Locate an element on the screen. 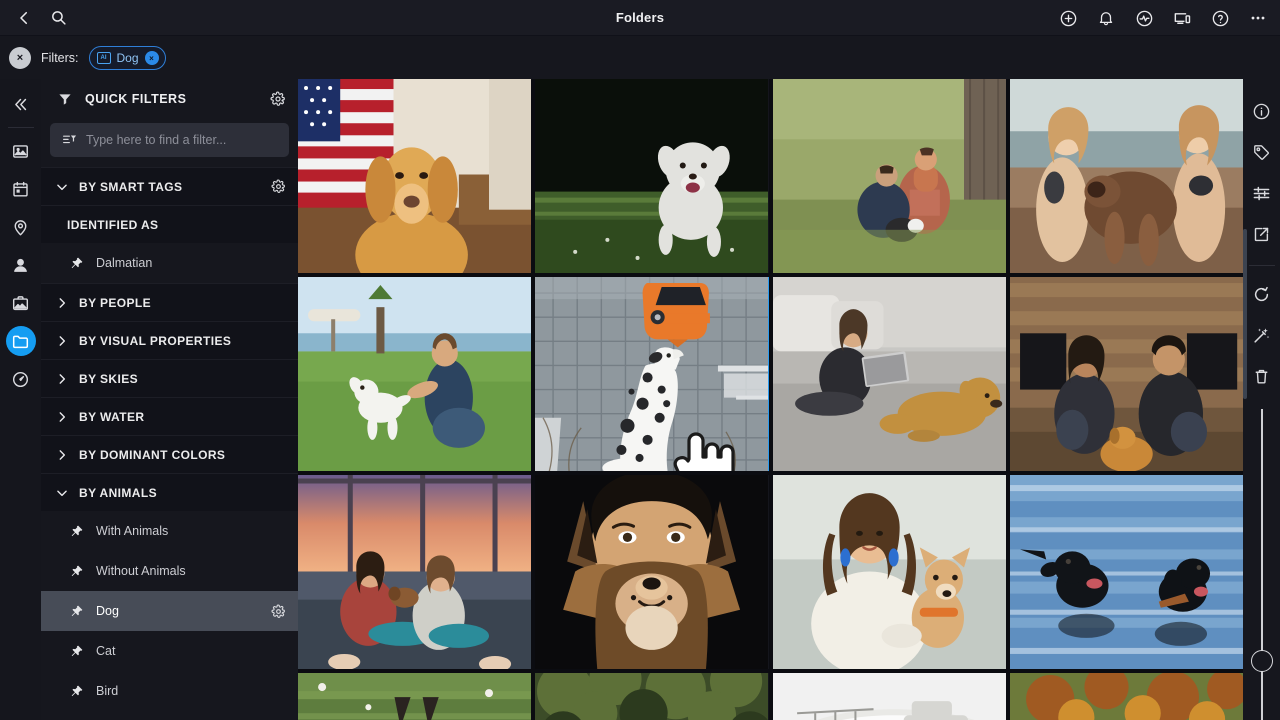 The width and height of the screenshot is (1280, 720). grid-scrollbar-track is located at coordinates (1245, 399).